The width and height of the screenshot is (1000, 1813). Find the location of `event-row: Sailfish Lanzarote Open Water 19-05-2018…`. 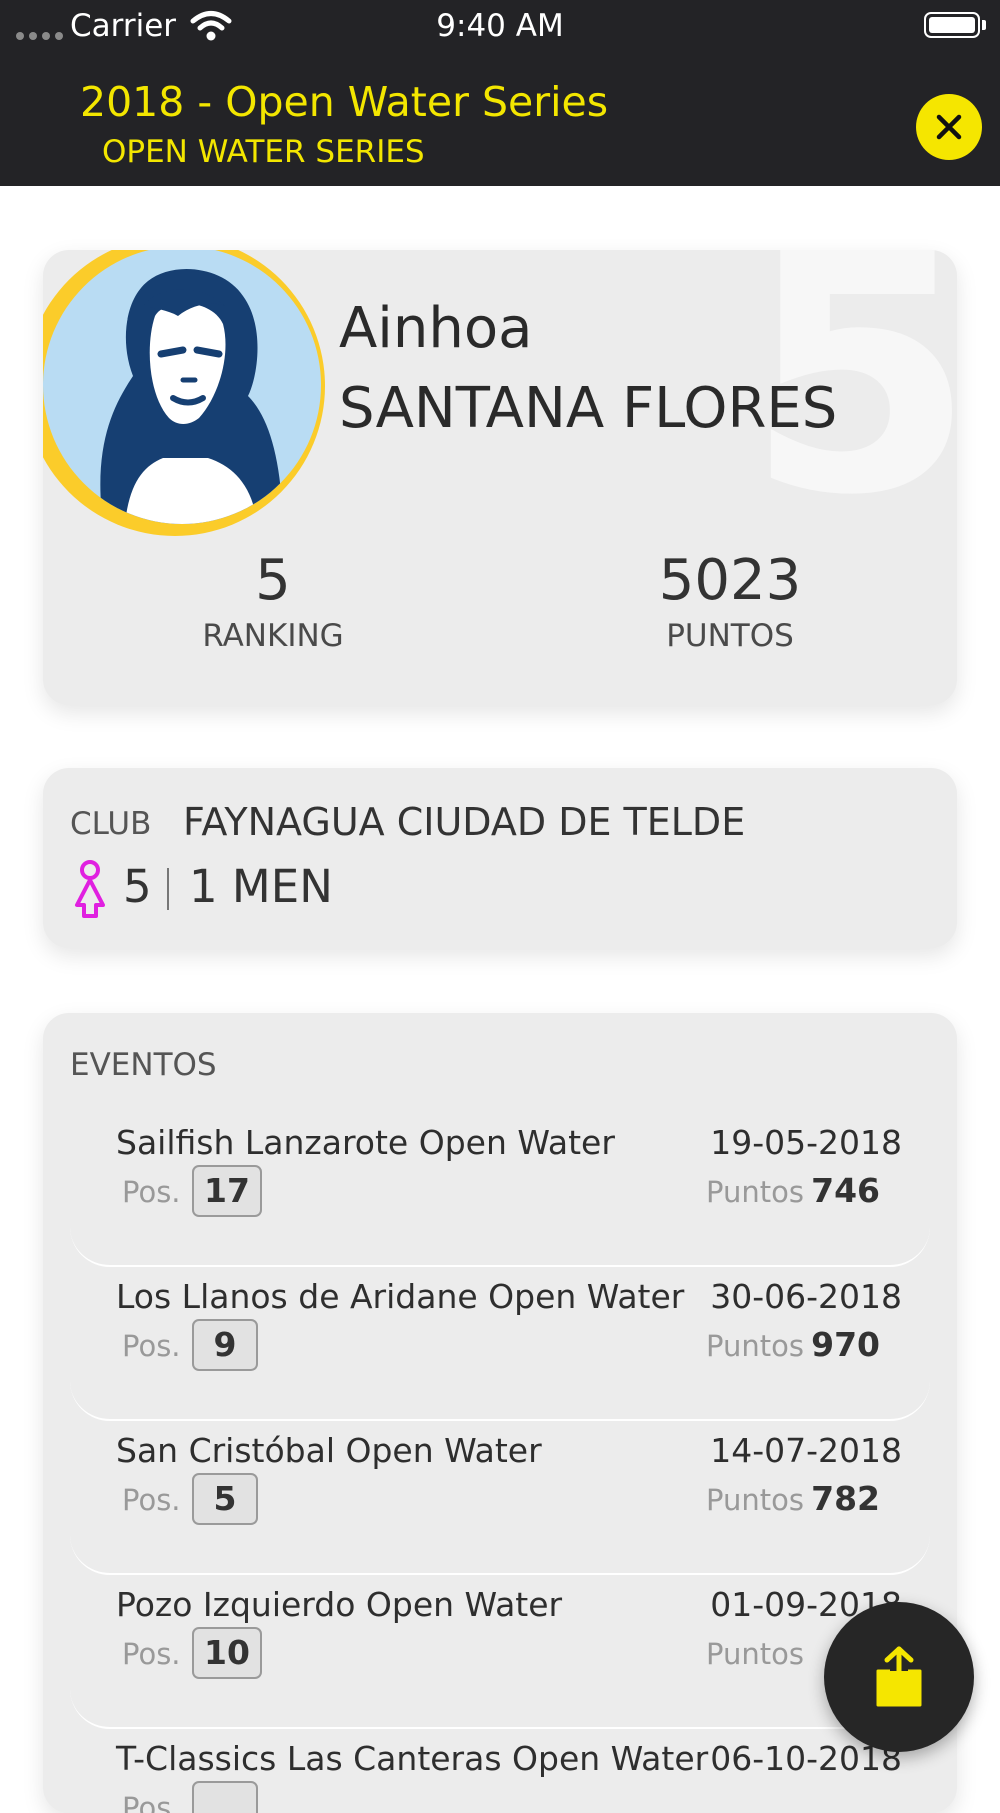

event-row: Sailfish Lanzarote Open Water 19-05-2018… is located at coordinates (500, 1190).